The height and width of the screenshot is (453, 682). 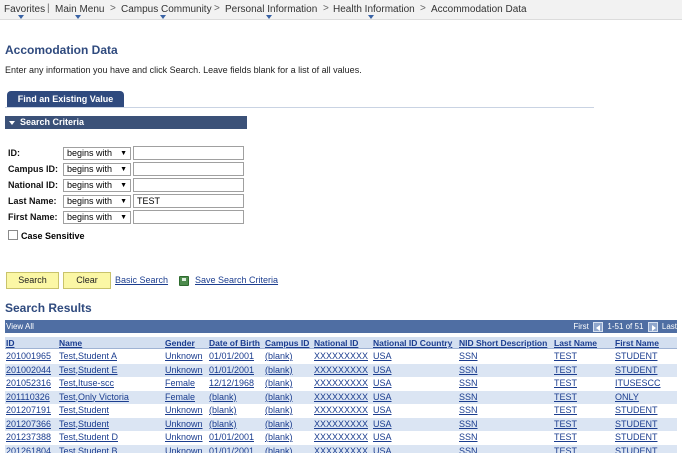 I want to click on breadcrumb-main-menu: Main Menu, so click(x=79, y=9).